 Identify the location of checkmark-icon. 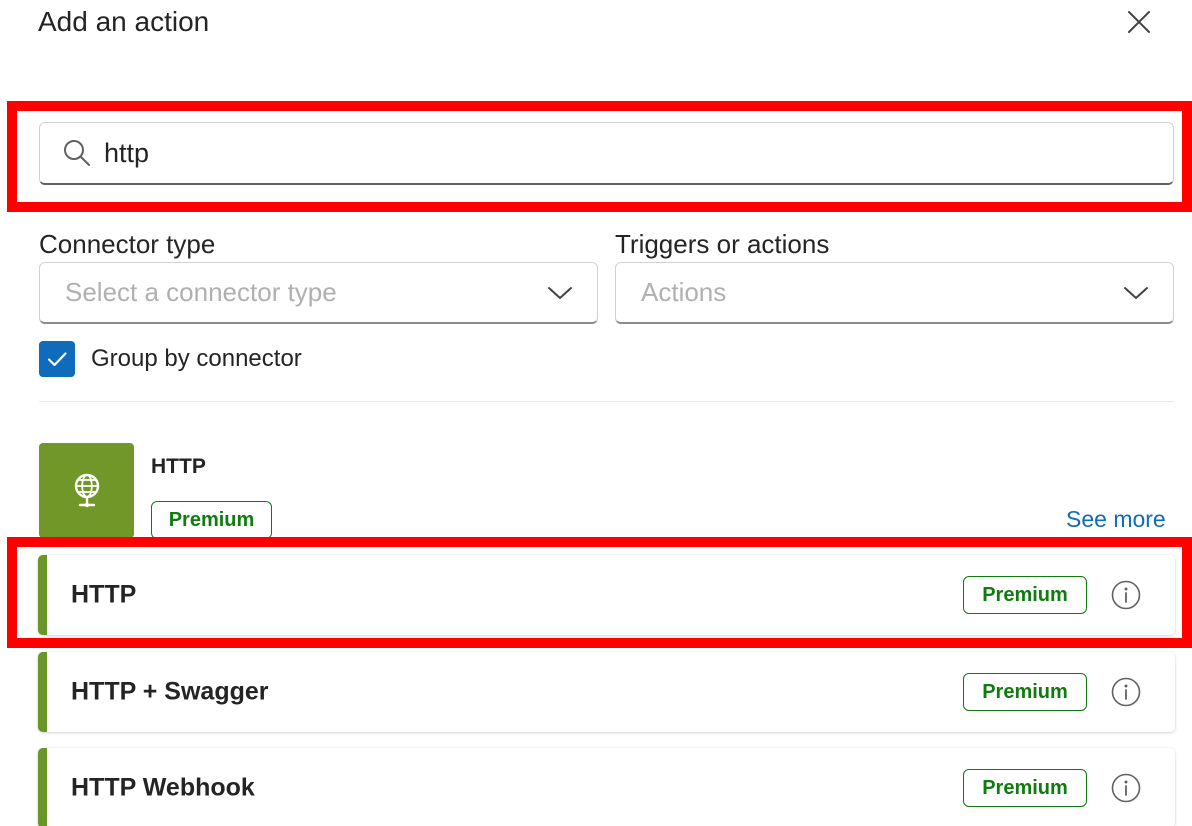
(57, 359).